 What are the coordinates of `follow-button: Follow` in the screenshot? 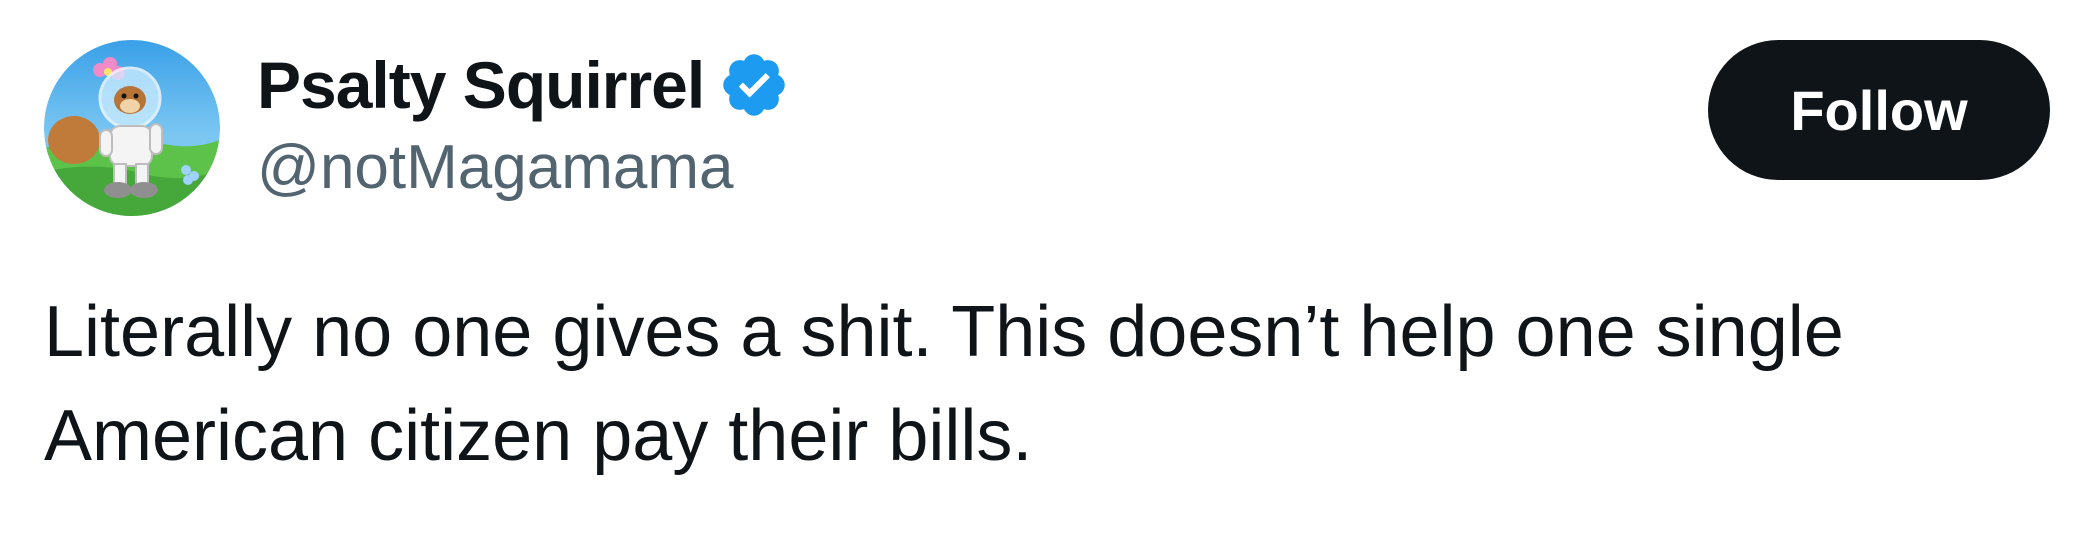 It's located at (1879, 110).